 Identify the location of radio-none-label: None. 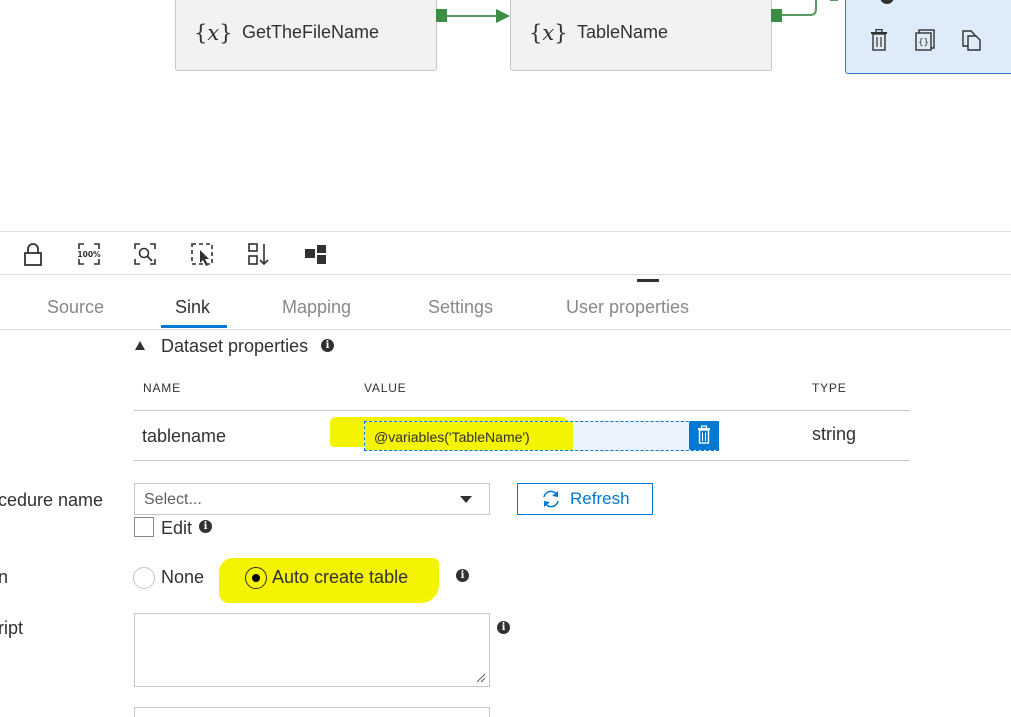
(183, 577).